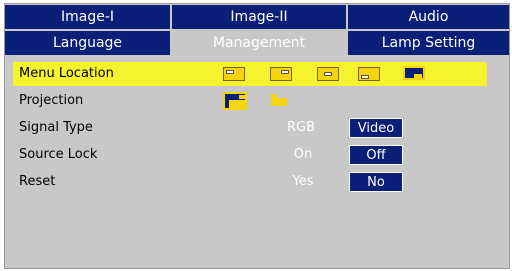  I want to click on signal-type-label: Signal Type, so click(56, 127).